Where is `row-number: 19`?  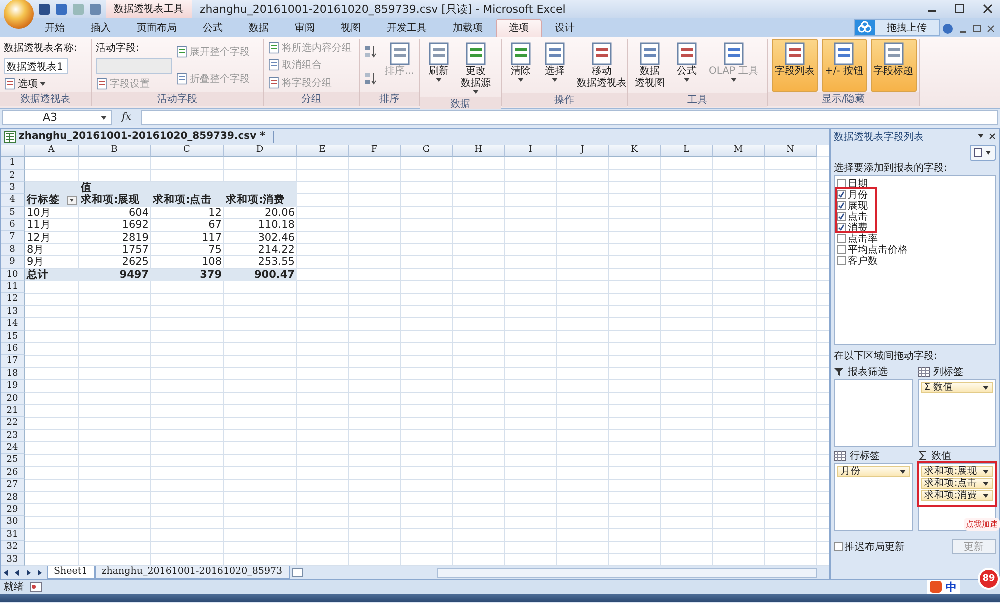 row-number: 19 is located at coordinates (13, 386).